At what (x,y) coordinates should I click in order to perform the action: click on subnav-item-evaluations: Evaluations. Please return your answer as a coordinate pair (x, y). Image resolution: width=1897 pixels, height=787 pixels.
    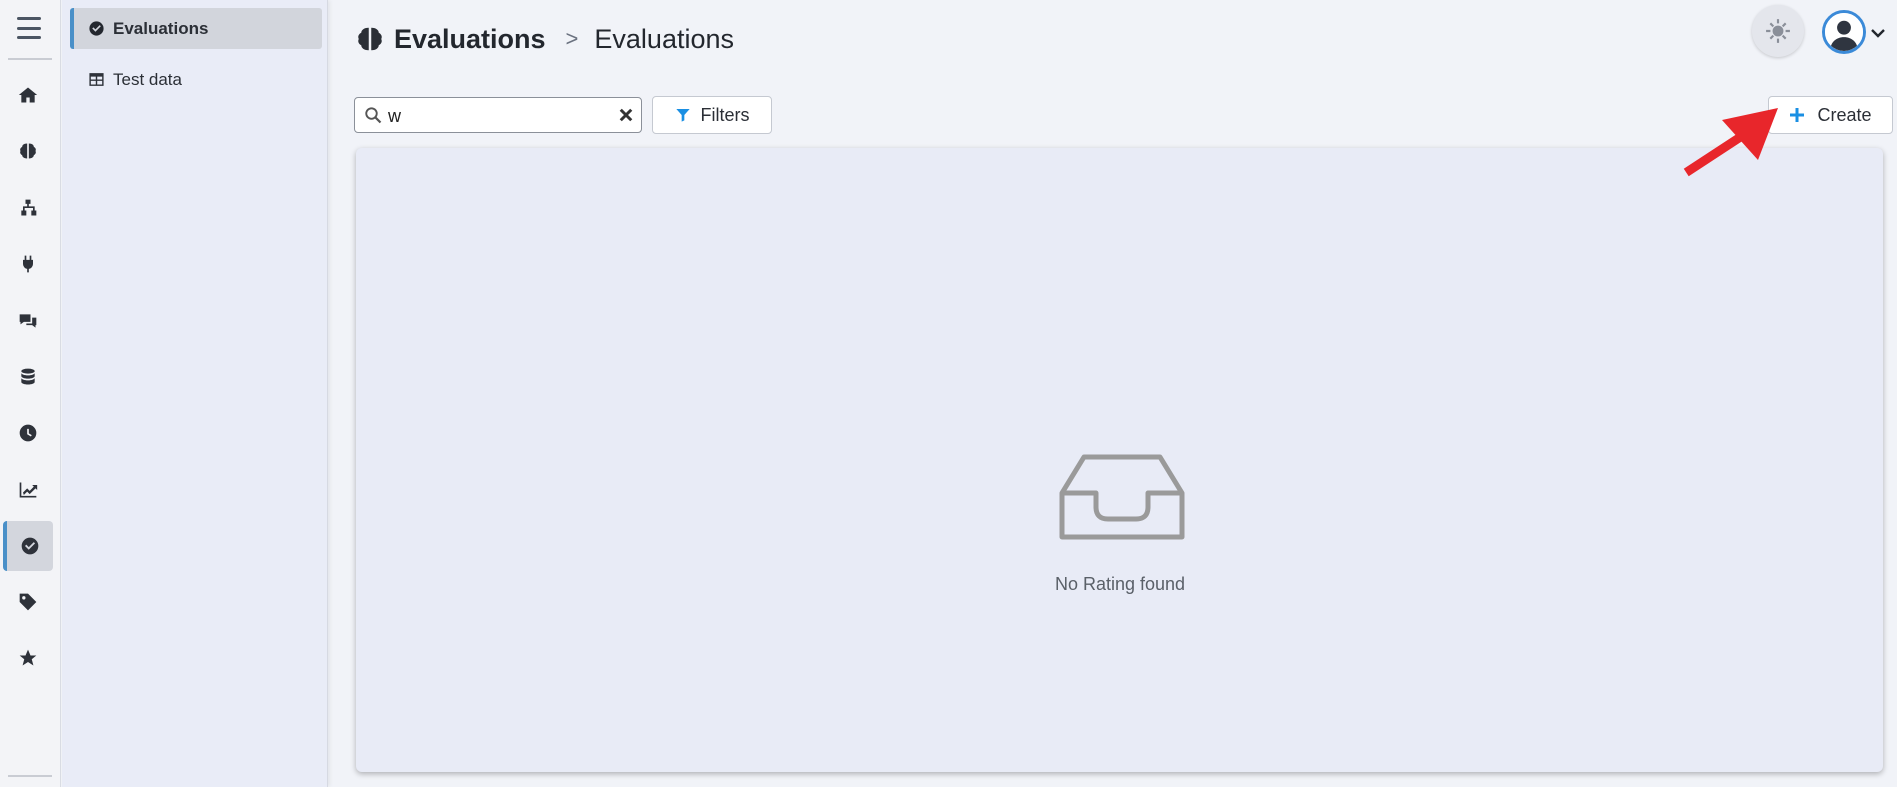
    Looking at the image, I should click on (196, 28).